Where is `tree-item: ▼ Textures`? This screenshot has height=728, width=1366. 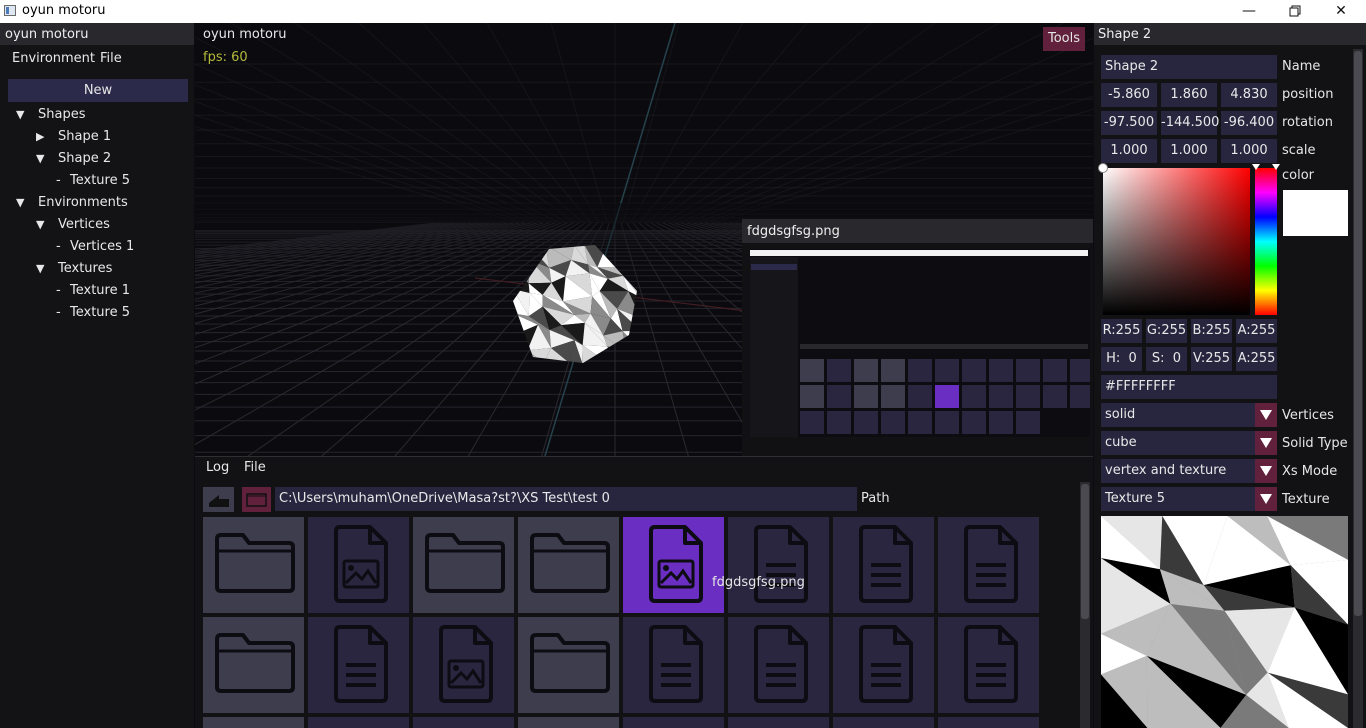
tree-item: ▼ Textures is located at coordinates (74, 268).